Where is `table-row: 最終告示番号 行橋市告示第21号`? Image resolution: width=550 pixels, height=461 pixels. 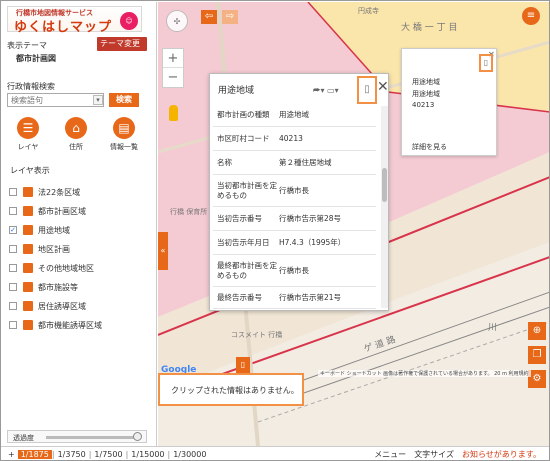 table-row: 最終告示番号 行橋市告示第21号 is located at coordinates (294, 298).